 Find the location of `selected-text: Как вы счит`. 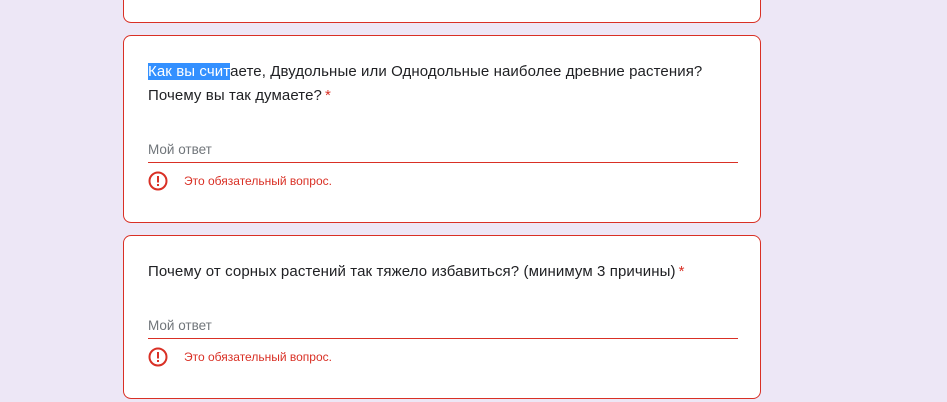

selected-text: Как вы счит is located at coordinates (189, 71).